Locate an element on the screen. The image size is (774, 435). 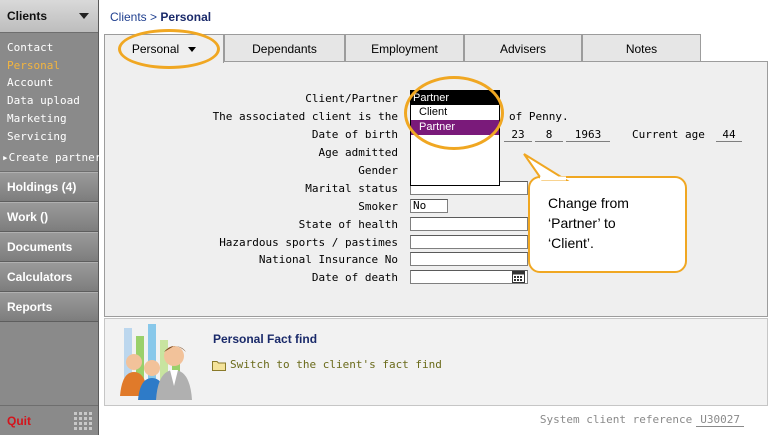
breadcrumb: Clients > Personal is located at coordinates (160, 17).